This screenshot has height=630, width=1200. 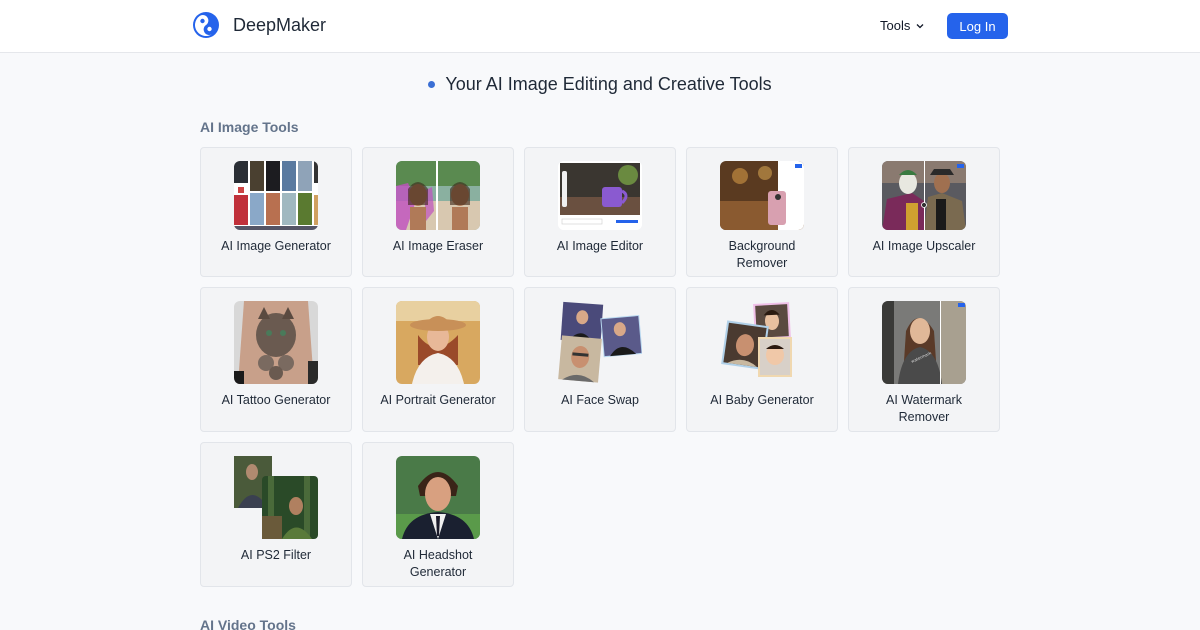 I want to click on tool-card-ai-tattoo-generator: AI Tattoo Generator, so click(x=276, y=359).